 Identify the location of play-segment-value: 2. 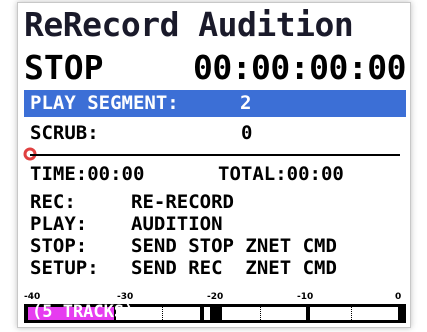
(246, 103).